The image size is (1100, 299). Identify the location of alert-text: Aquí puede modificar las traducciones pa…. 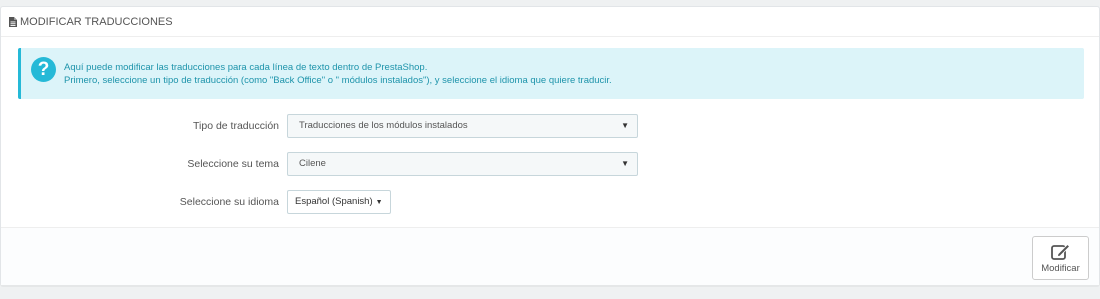
(338, 74).